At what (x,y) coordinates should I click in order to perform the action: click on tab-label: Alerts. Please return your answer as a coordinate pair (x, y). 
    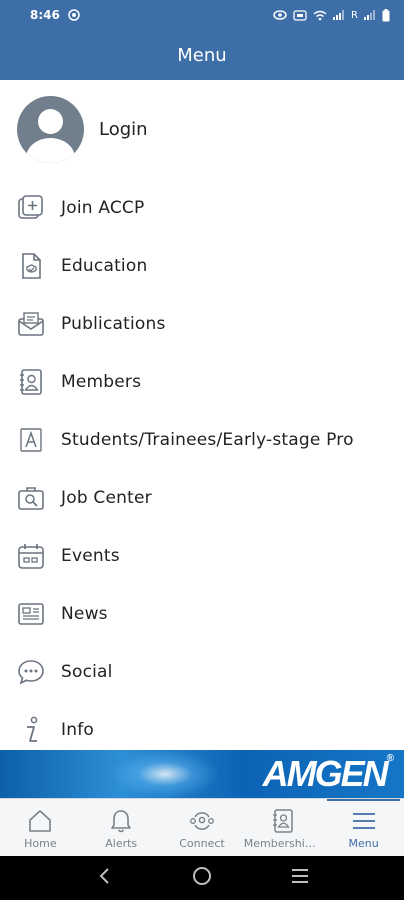
    Looking at the image, I should click on (121, 843).